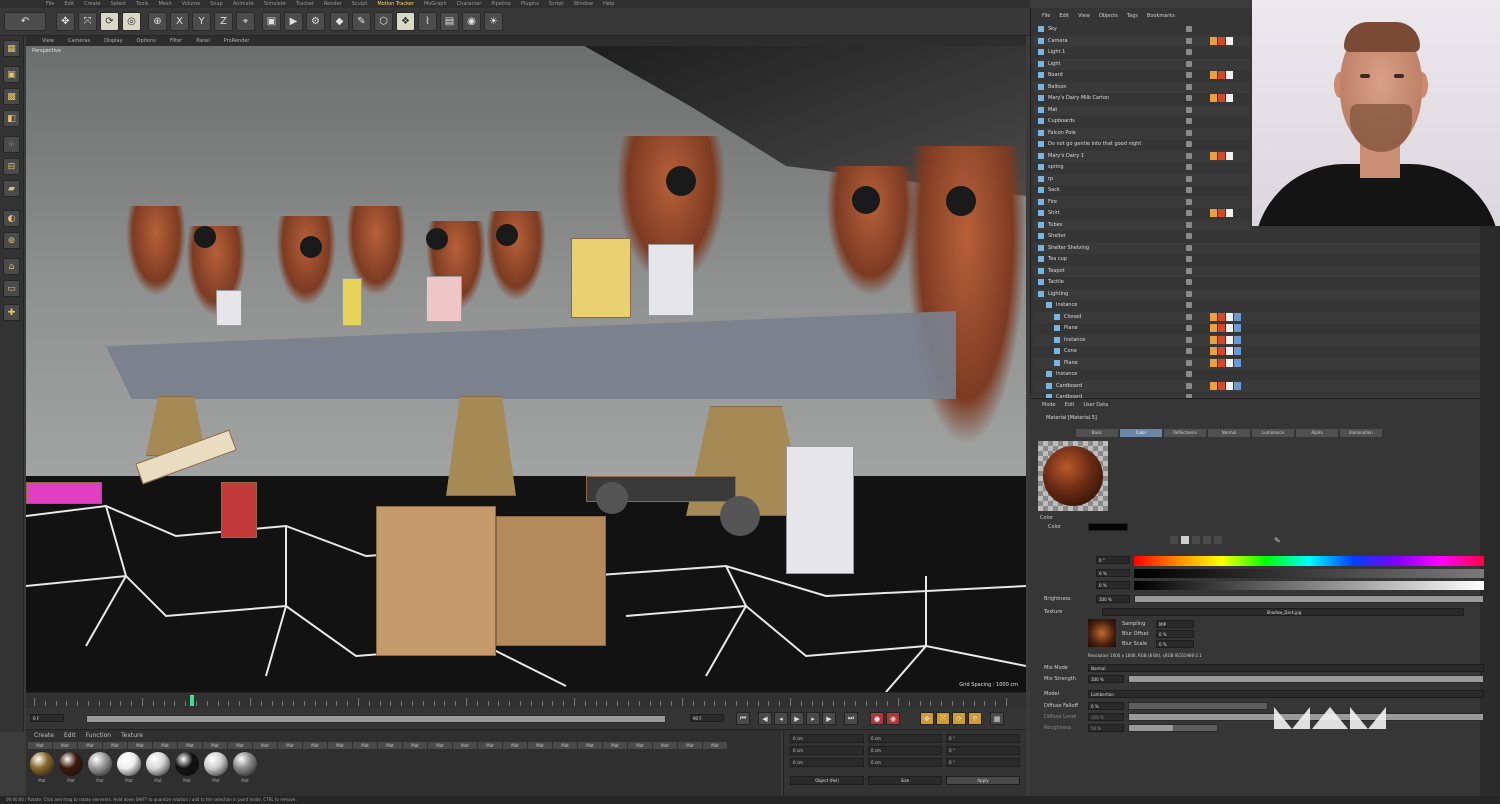 The image size is (1500, 804). What do you see at coordinates (70, 735) in the screenshot?
I see `material-menu-item: Edit` at bounding box center [70, 735].